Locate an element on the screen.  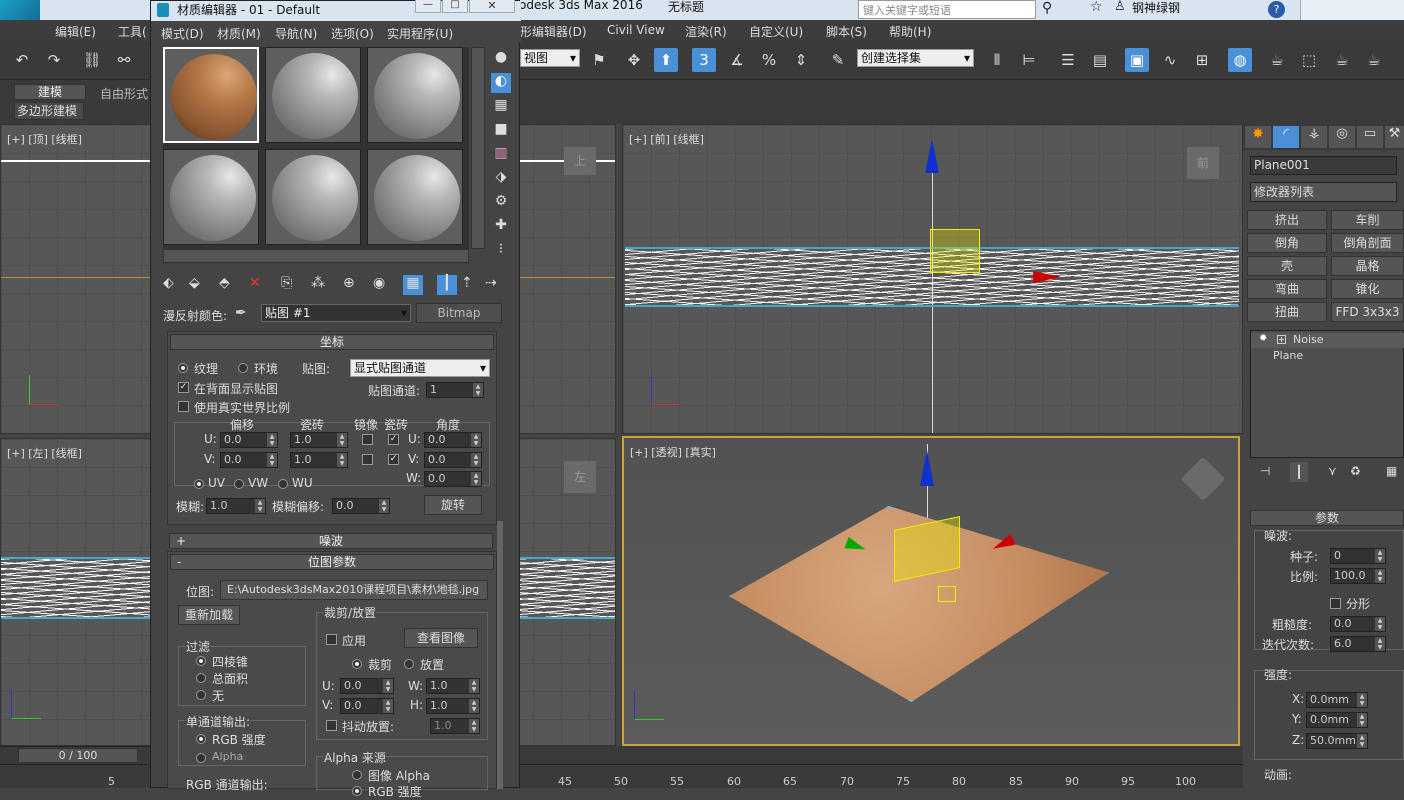
real-world-checkbox is located at coordinates (183, 406).